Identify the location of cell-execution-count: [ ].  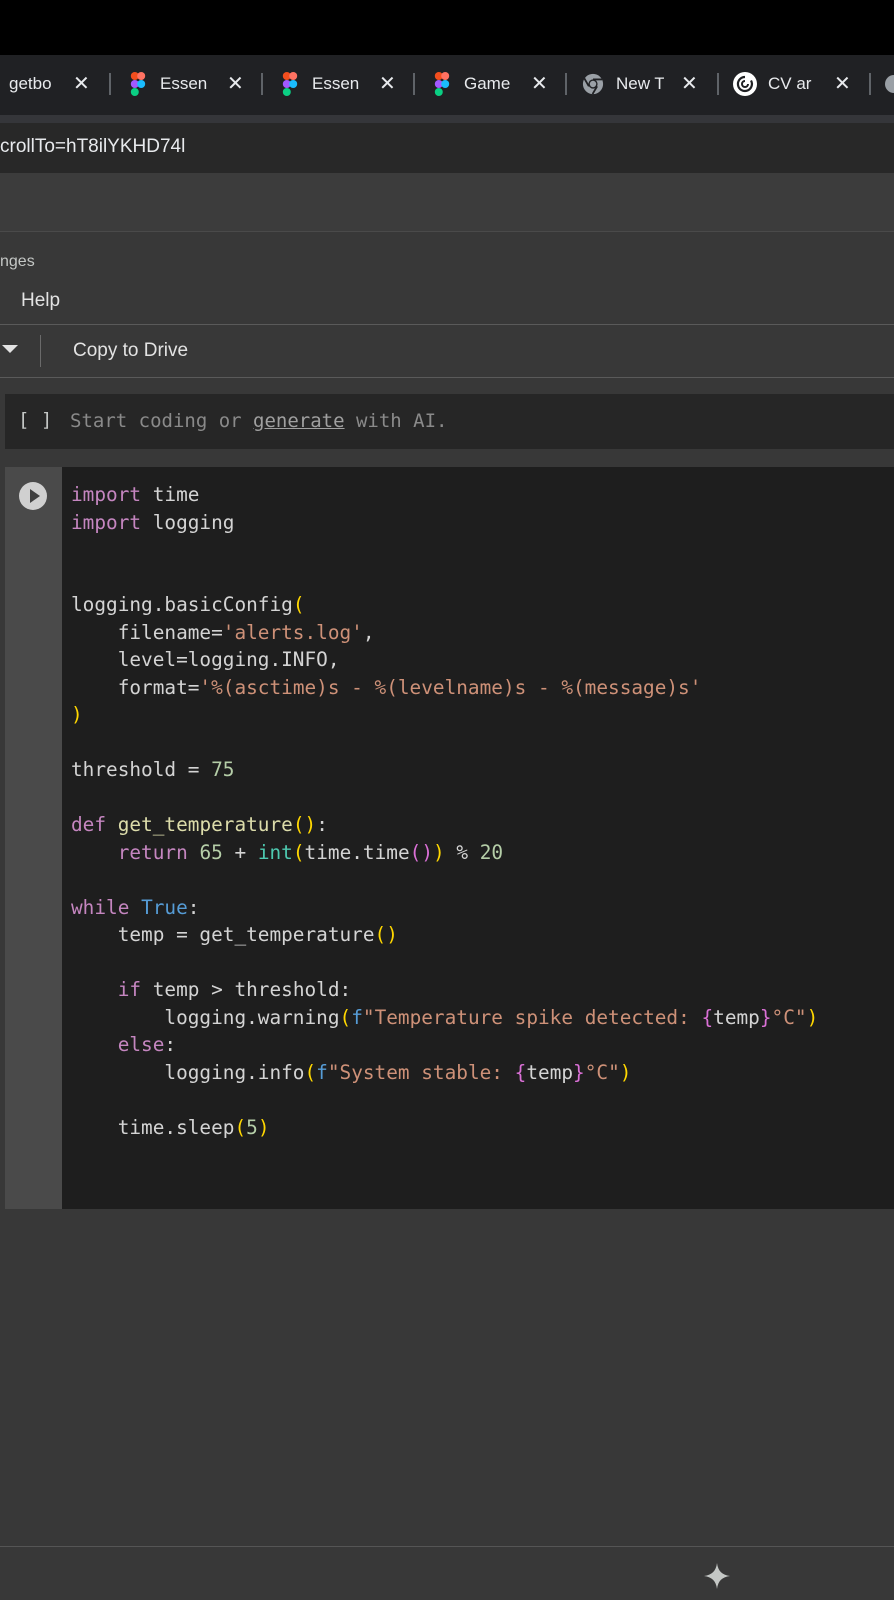
(35, 420).